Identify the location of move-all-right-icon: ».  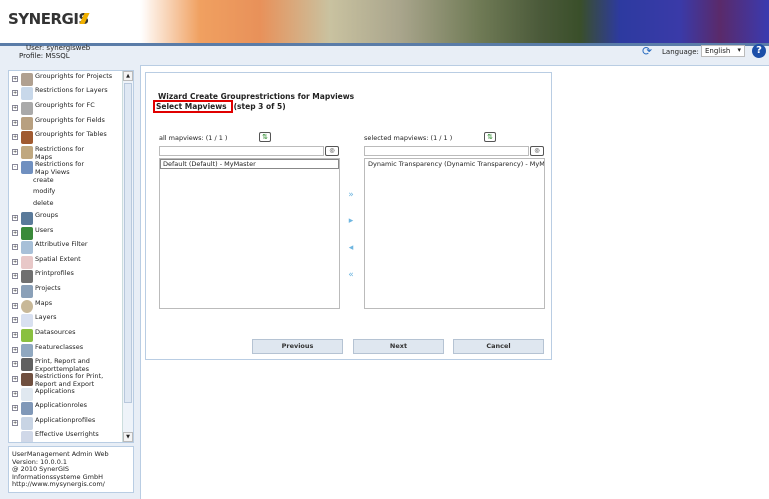
(351, 195).